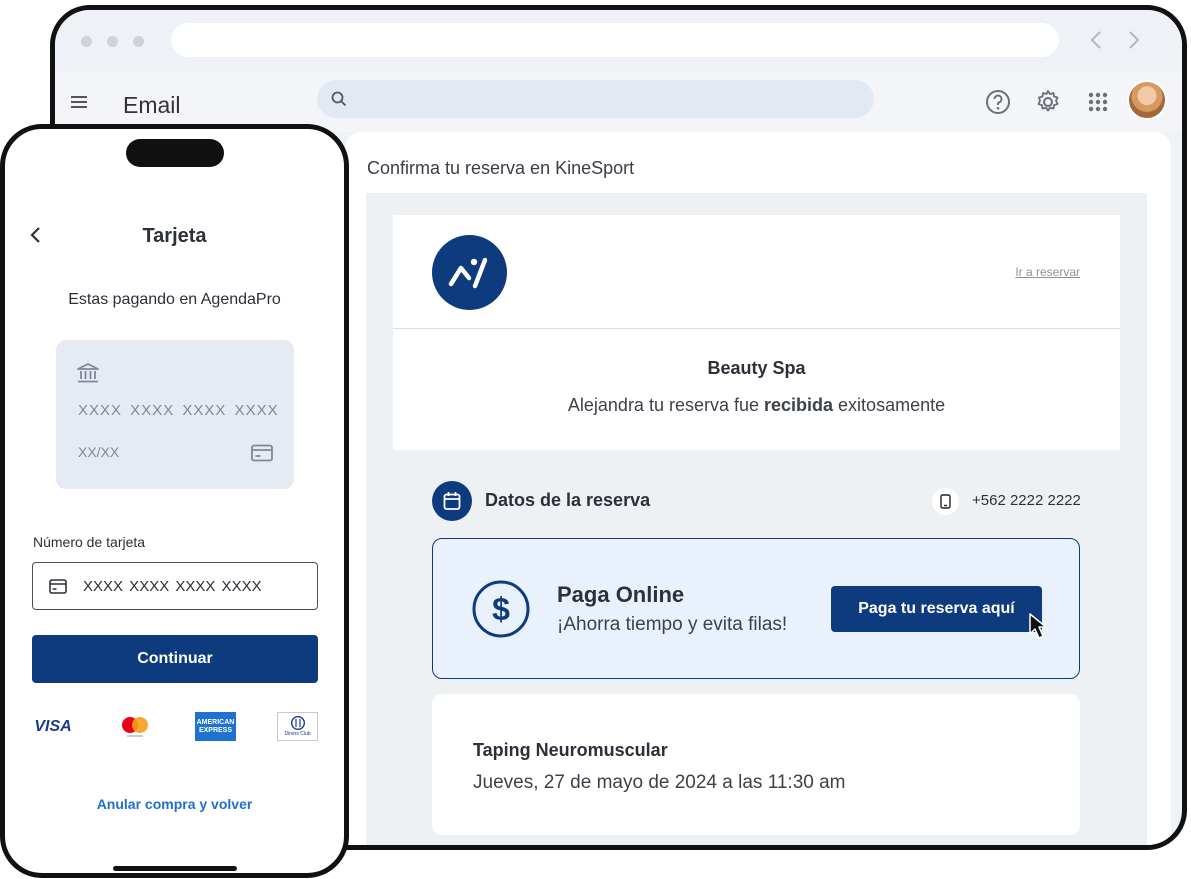 The height and width of the screenshot is (879, 1191). I want to click on cursor-icon, so click(1039, 628).